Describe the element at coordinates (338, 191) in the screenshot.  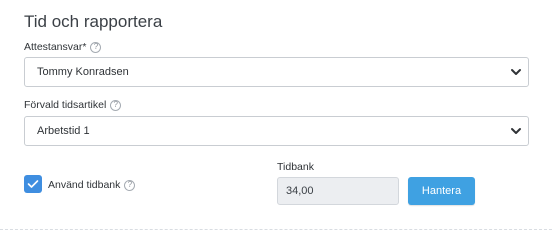
I see `timebank-input: 34,00` at that location.